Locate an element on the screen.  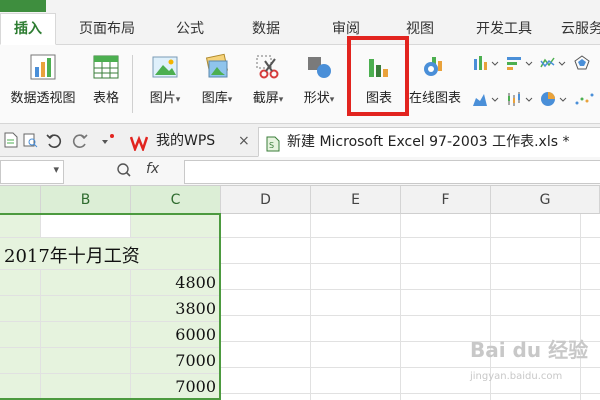
tab-page-layout: 页面布局 is located at coordinates (107, 29).